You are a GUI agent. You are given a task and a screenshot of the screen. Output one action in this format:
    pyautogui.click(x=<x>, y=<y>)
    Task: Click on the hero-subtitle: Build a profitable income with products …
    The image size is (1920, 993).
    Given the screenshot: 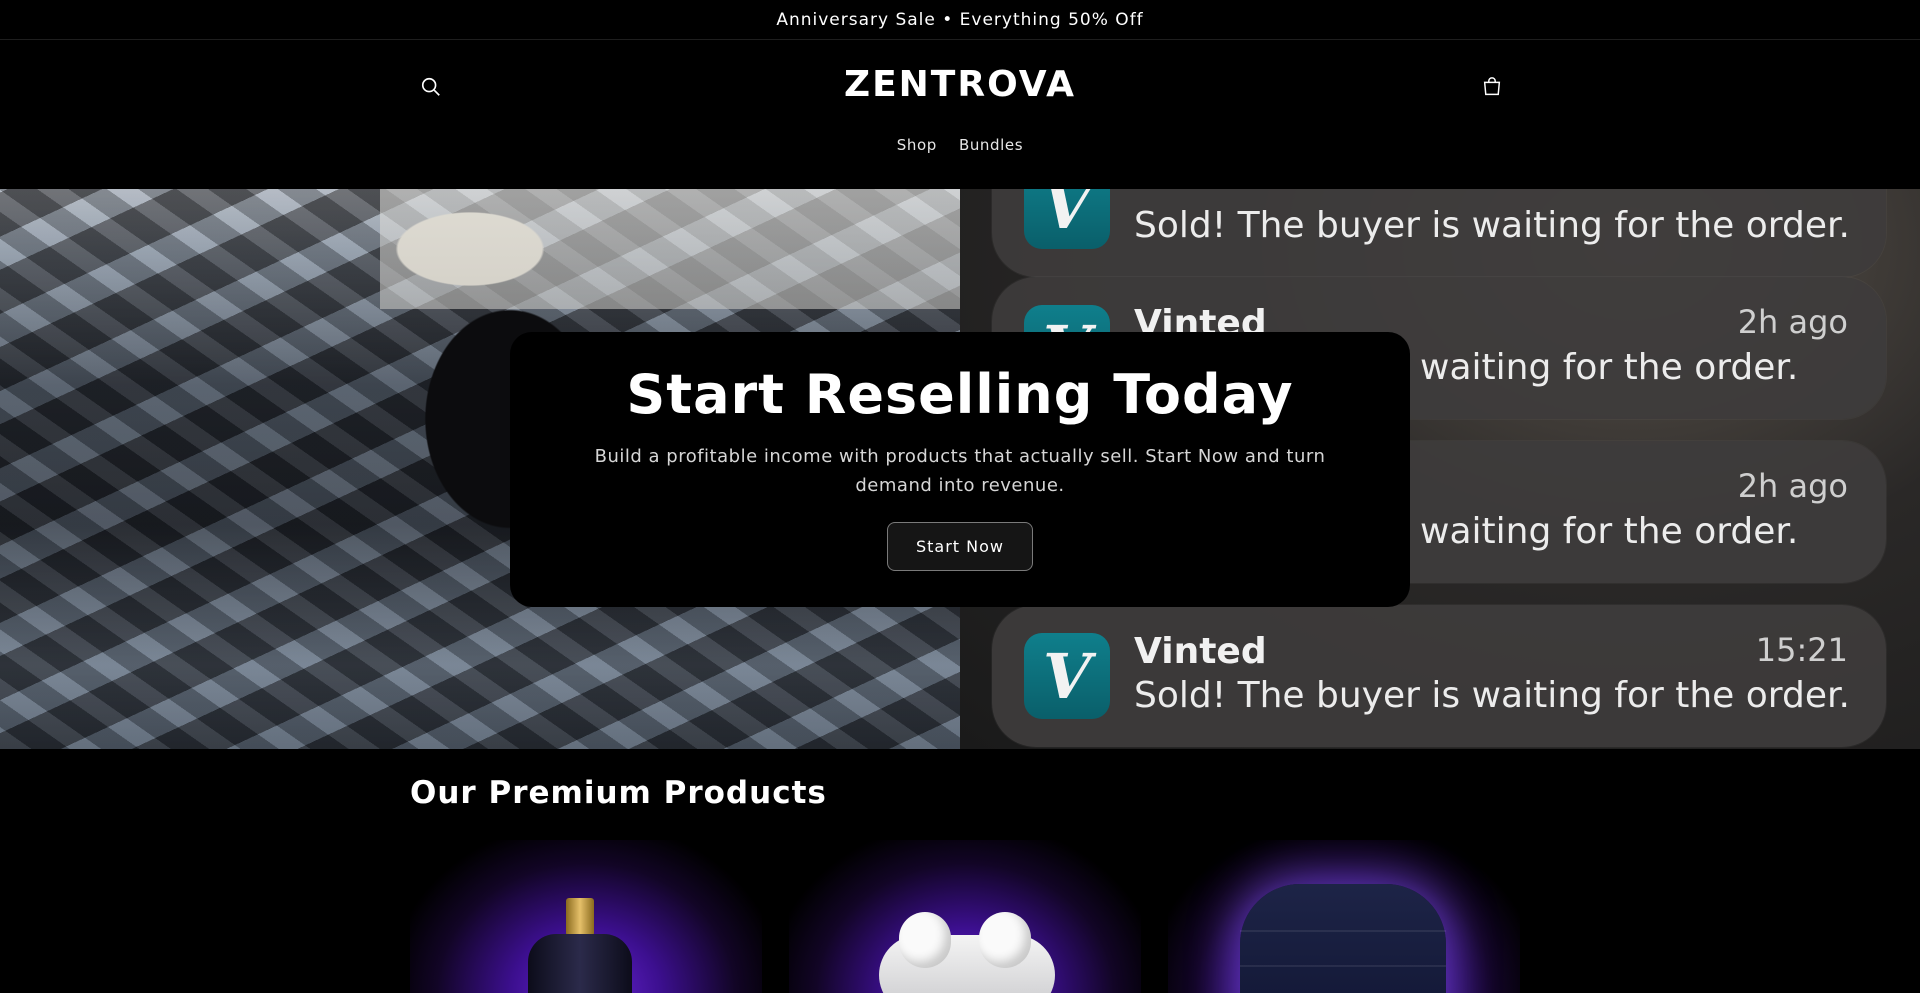 What is the action you would take?
    pyautogui.click(x=960, y=471)
    